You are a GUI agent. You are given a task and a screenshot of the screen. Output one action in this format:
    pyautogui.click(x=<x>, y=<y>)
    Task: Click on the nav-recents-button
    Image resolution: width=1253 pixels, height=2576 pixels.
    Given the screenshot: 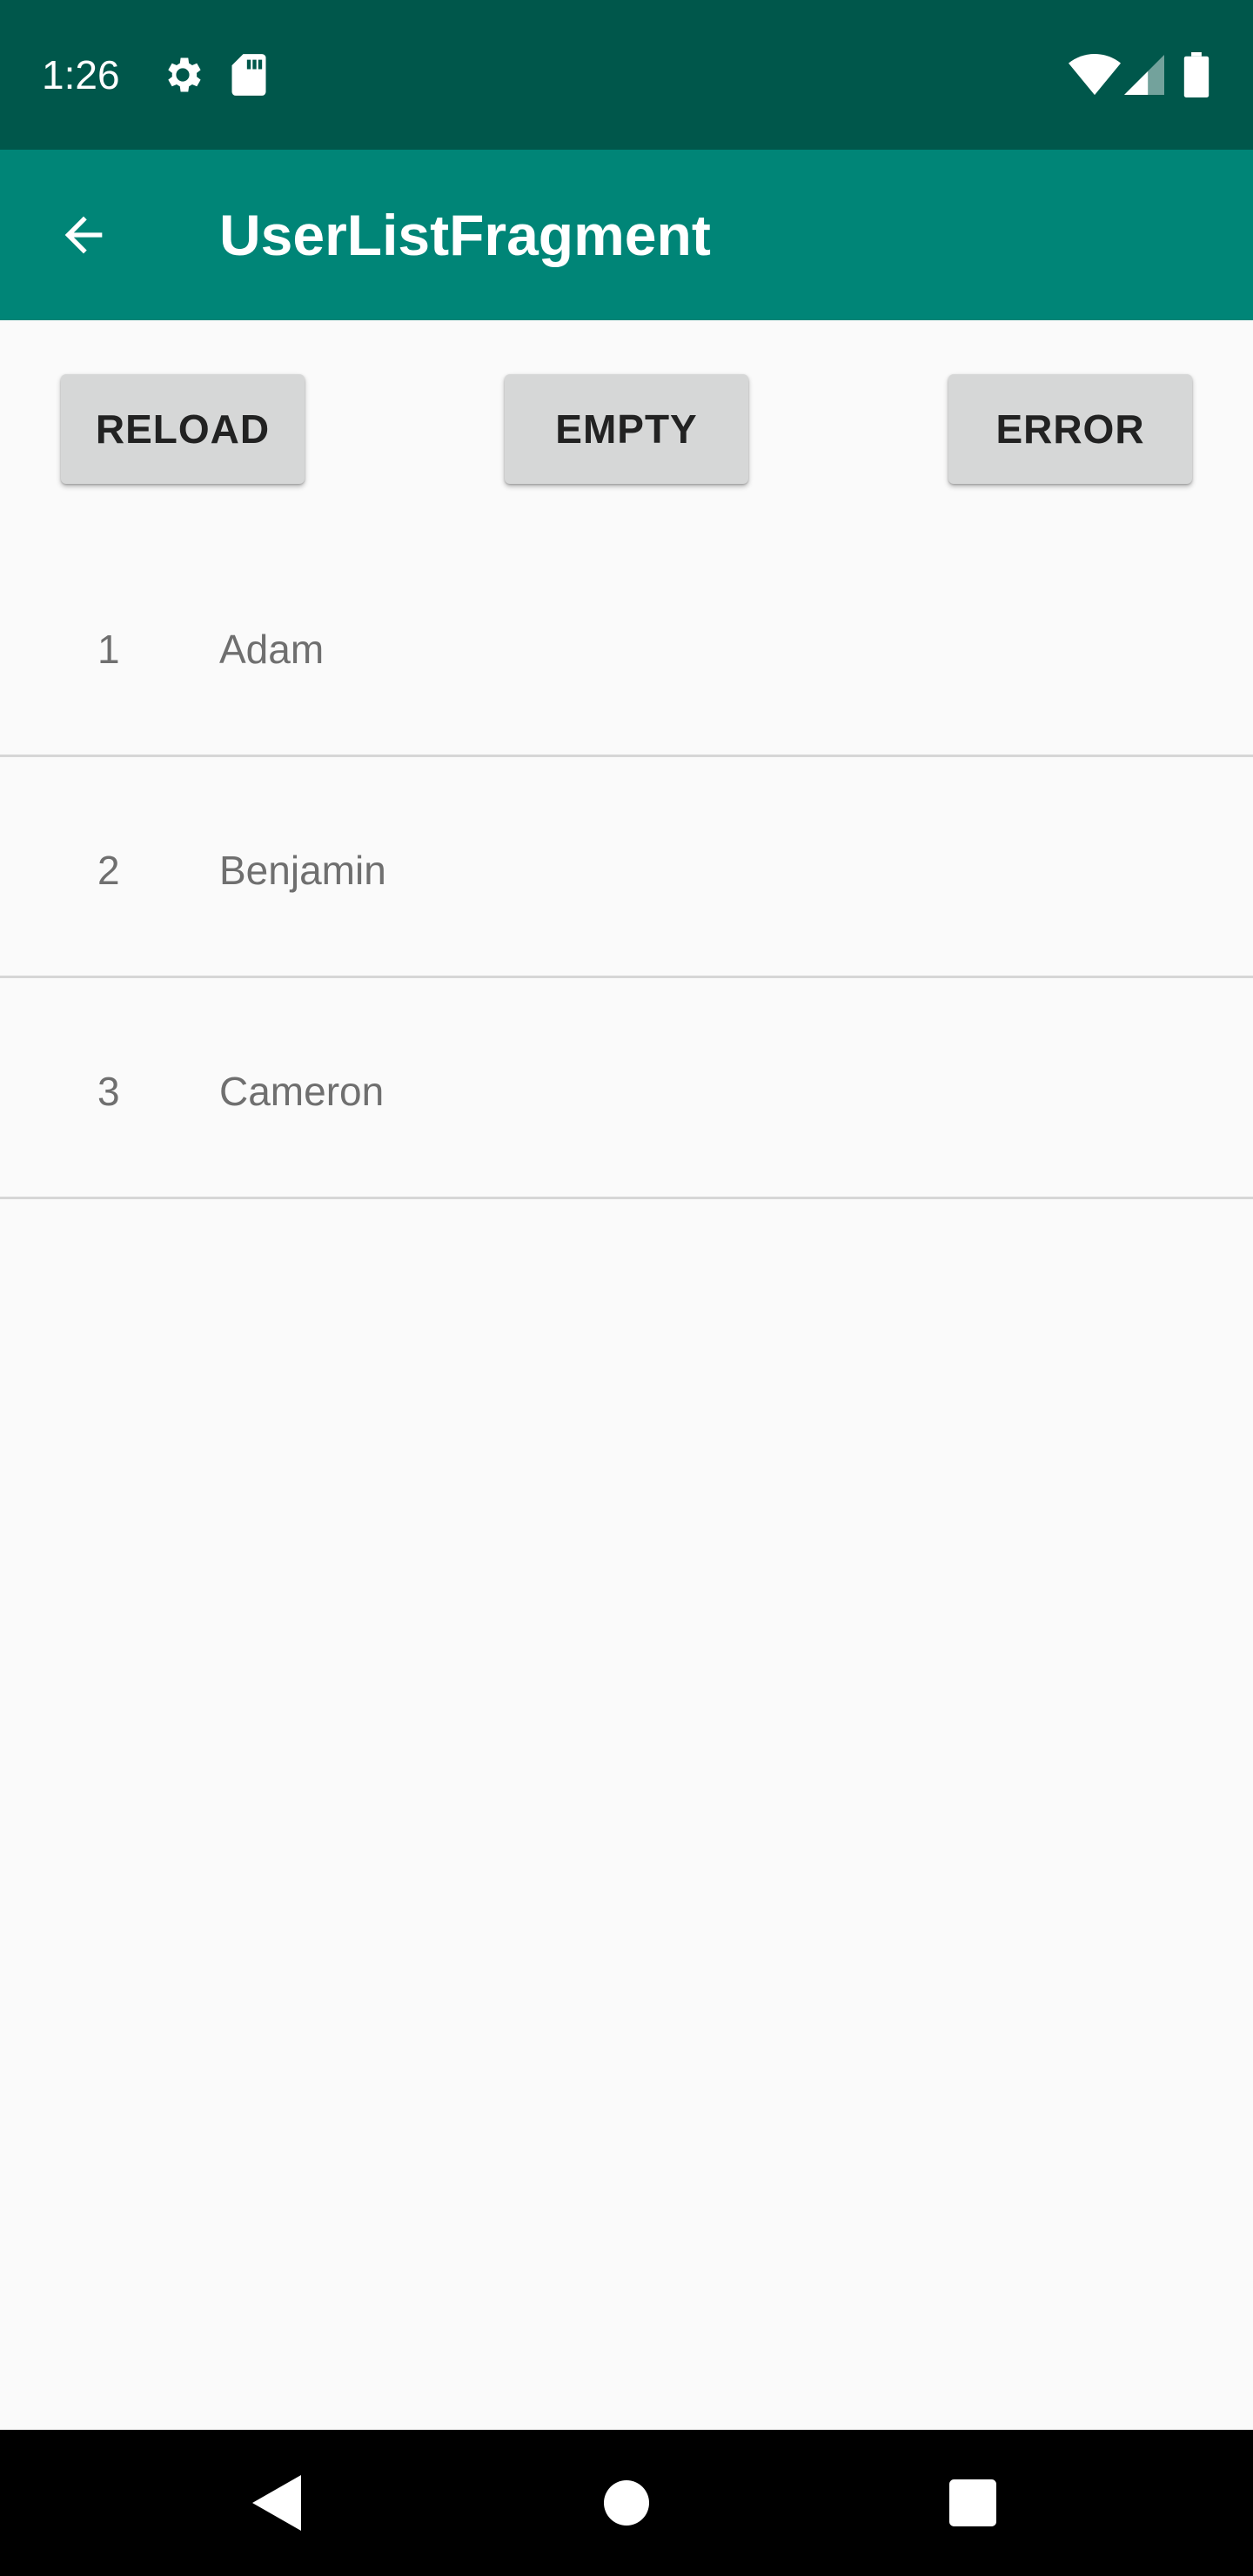 What is the action you would take?
    pyautogui.click(x=972, y=2502)
    